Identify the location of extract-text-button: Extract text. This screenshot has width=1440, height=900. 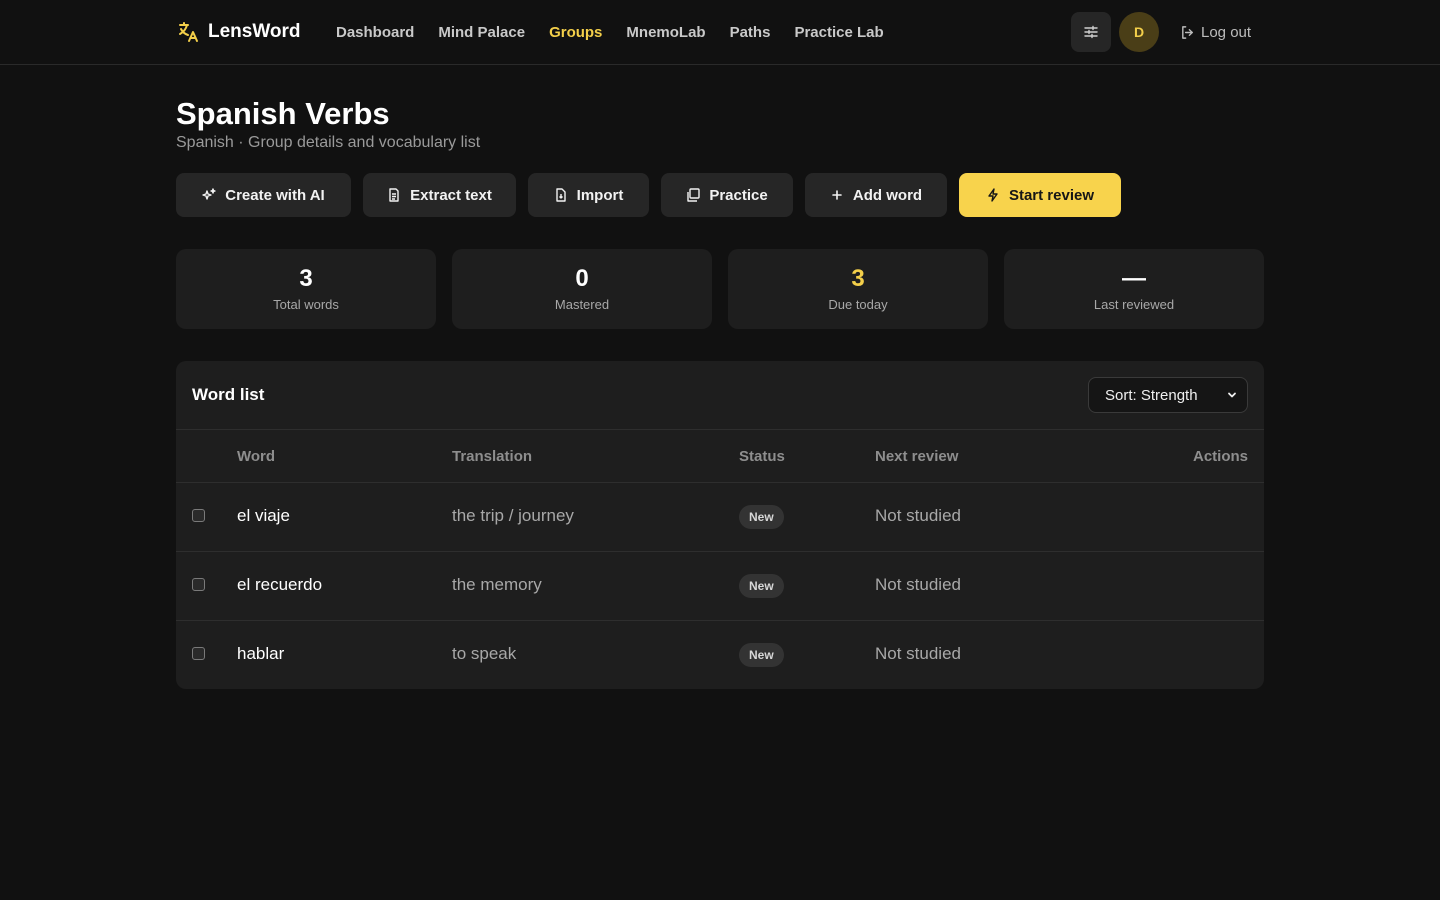
(439, 195).